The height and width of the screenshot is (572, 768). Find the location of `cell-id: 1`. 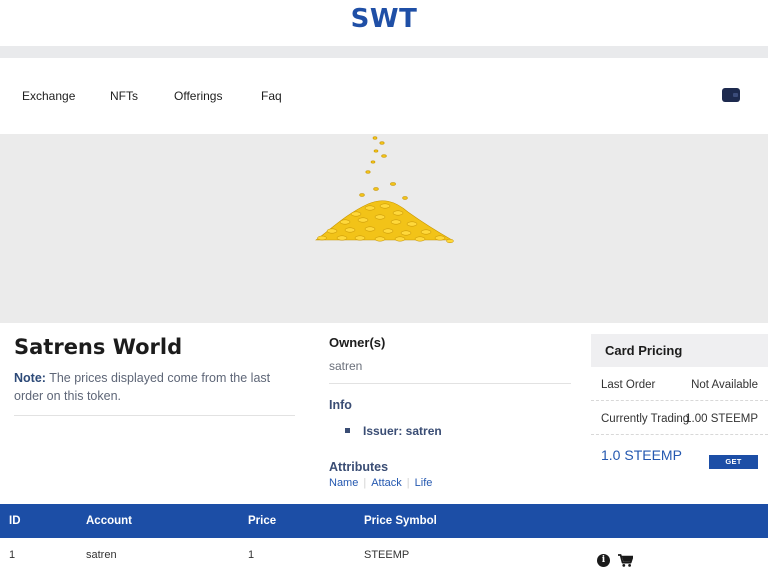

cell-id: 1 is located at coordinates (12, 555).